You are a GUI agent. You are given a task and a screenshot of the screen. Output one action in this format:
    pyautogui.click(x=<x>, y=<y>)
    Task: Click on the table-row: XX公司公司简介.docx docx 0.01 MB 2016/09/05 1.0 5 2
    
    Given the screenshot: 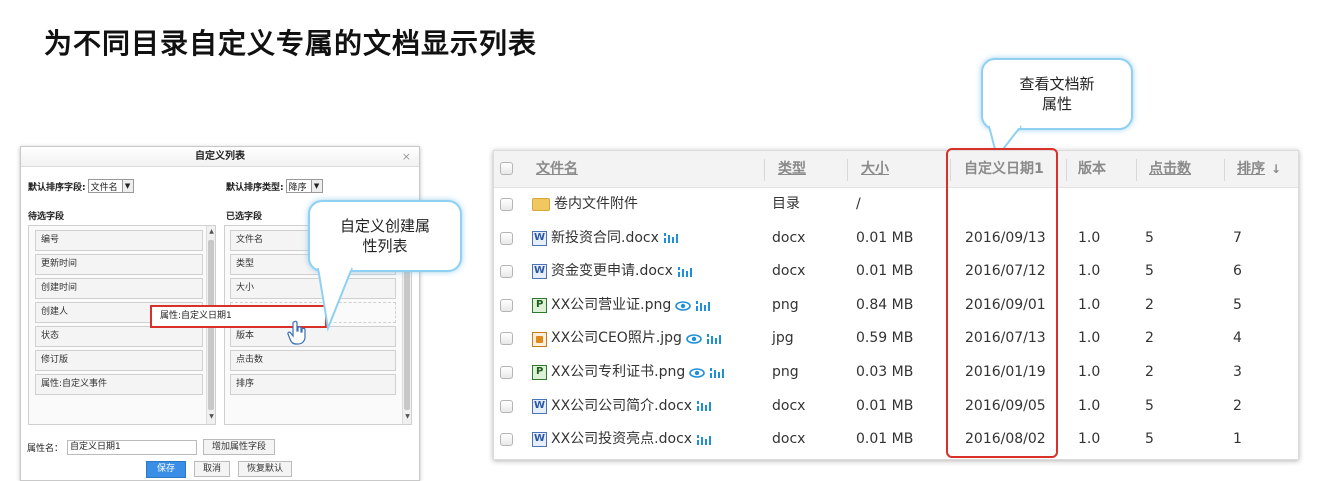 What is the action you would take?
    pyautogui.click(x=896, y=407)
    